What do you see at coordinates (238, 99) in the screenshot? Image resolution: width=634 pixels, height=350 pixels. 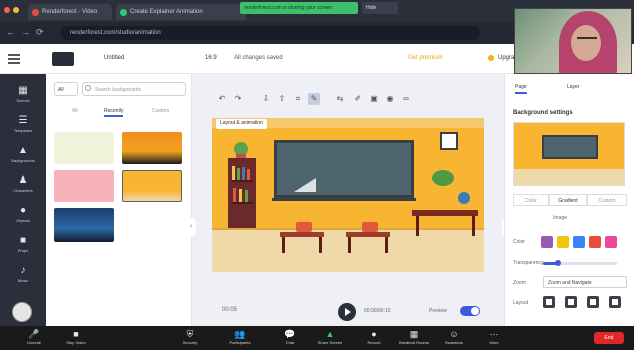 I see `redo-icon: ↷` at bounding box center [238, 99].